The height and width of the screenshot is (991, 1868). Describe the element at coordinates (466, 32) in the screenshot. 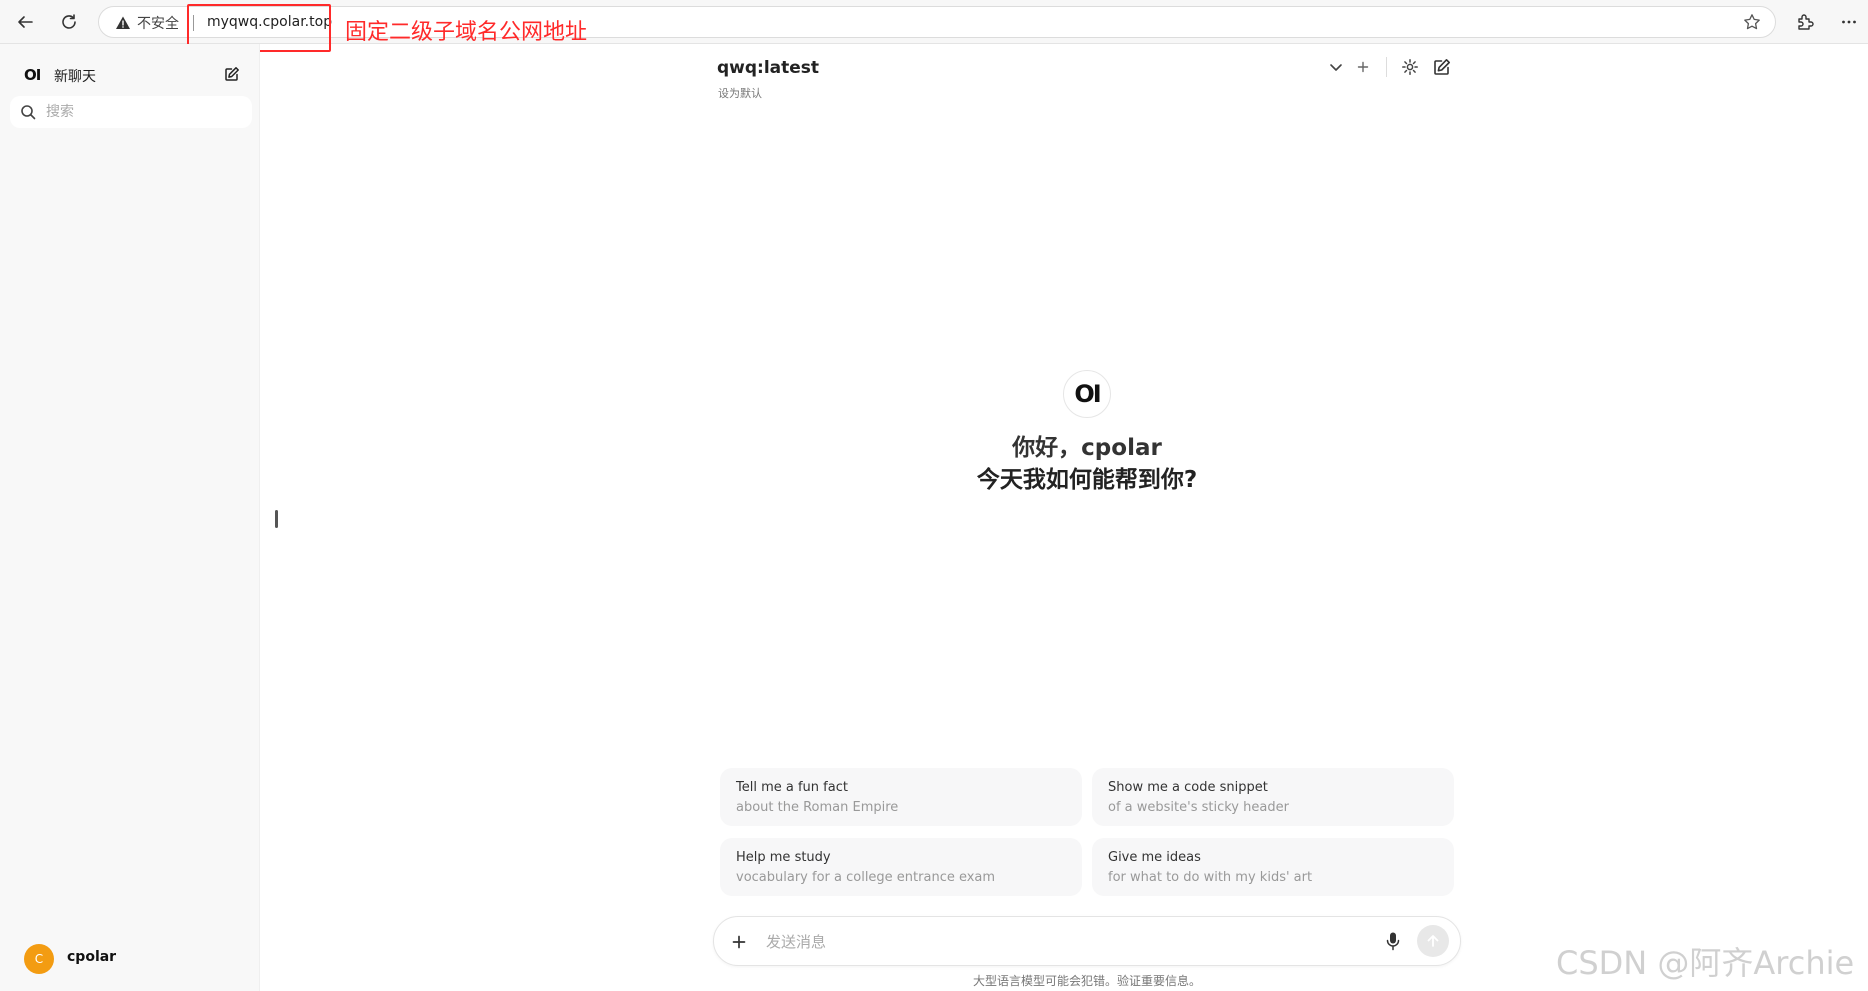

I see `url-annotation: 固定二级子域名公网地址` at that location.